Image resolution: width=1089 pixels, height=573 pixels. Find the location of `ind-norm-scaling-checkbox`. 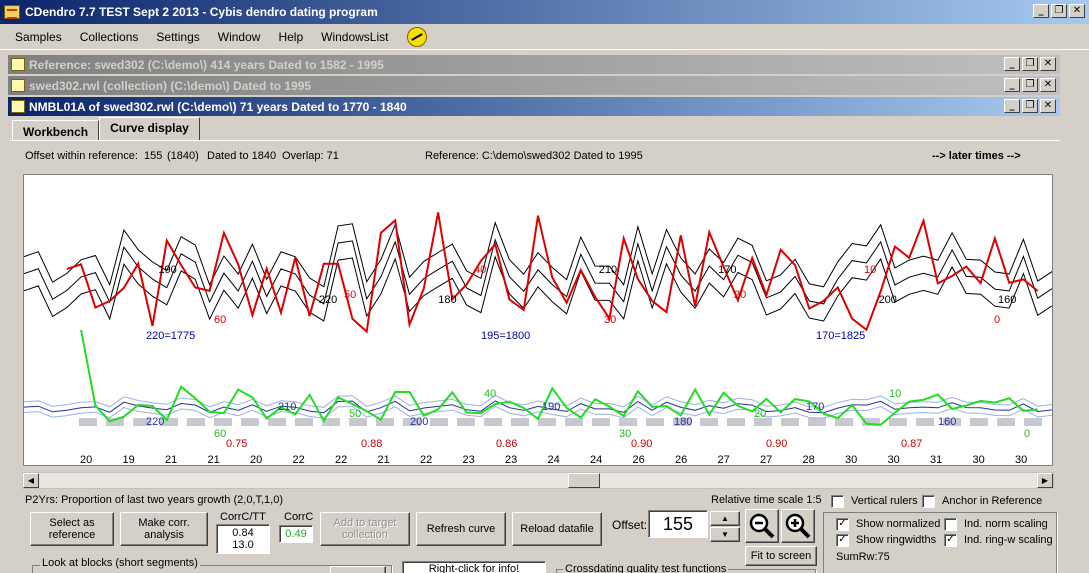

ind-norm-scaling-checkbox is located at coordinates (950, 524).